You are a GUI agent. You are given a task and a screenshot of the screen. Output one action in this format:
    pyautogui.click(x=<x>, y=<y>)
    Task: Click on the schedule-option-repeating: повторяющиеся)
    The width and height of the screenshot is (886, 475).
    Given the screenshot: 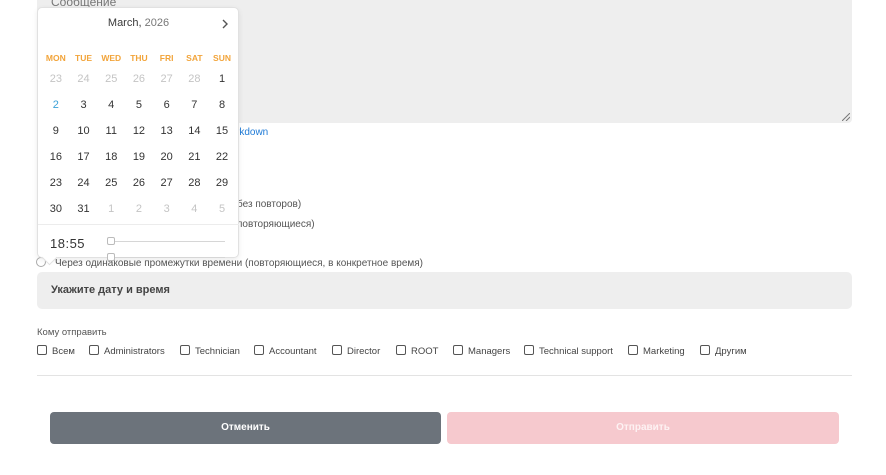 What is the action you would take?
    pyautogui.click(x=276, y=224)
    